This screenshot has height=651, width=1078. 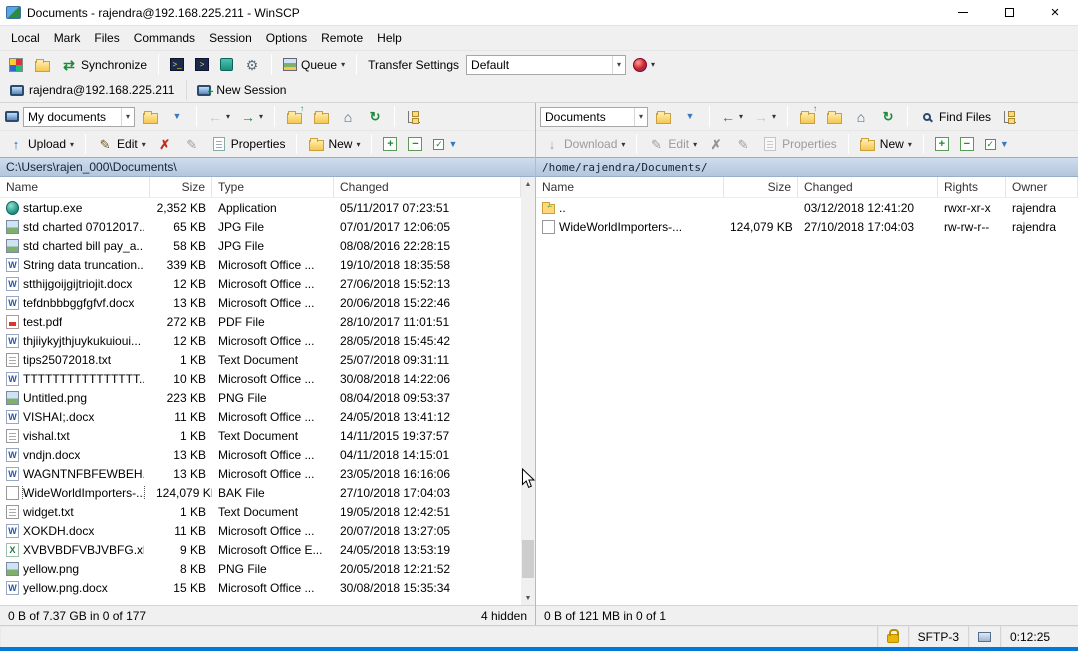 What do you see at coordinates (106, 38) in the screenshot?
I see `menu-files: Files` at bounding box center [106, 38].